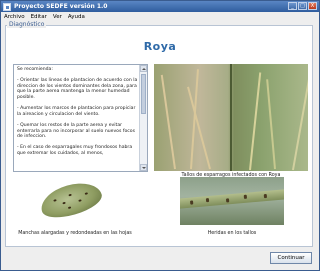 This screenshot has height=271, width=320. What do you see at coordinates (57, 17) in the screenshot?
I see `menu-ver: Ver` at bounding box center [57, 17].